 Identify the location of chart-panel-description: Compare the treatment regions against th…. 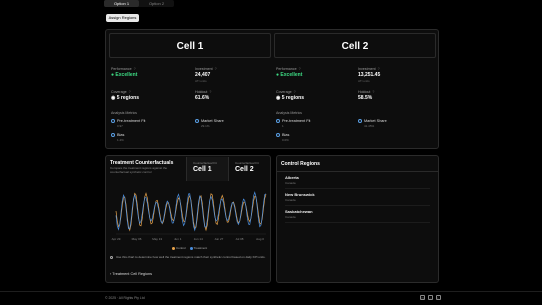
(139, 170).